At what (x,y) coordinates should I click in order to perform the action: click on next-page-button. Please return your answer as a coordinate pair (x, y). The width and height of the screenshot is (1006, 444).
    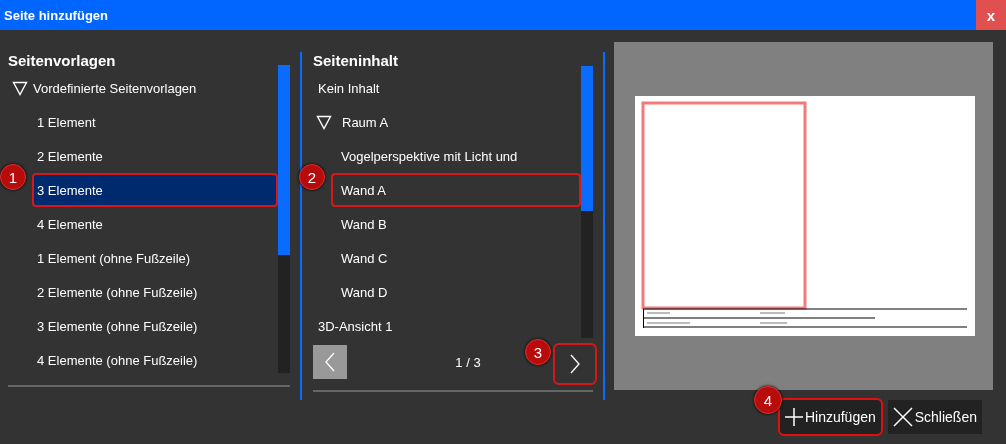
    Looking at the image, I should click on (575, 364).